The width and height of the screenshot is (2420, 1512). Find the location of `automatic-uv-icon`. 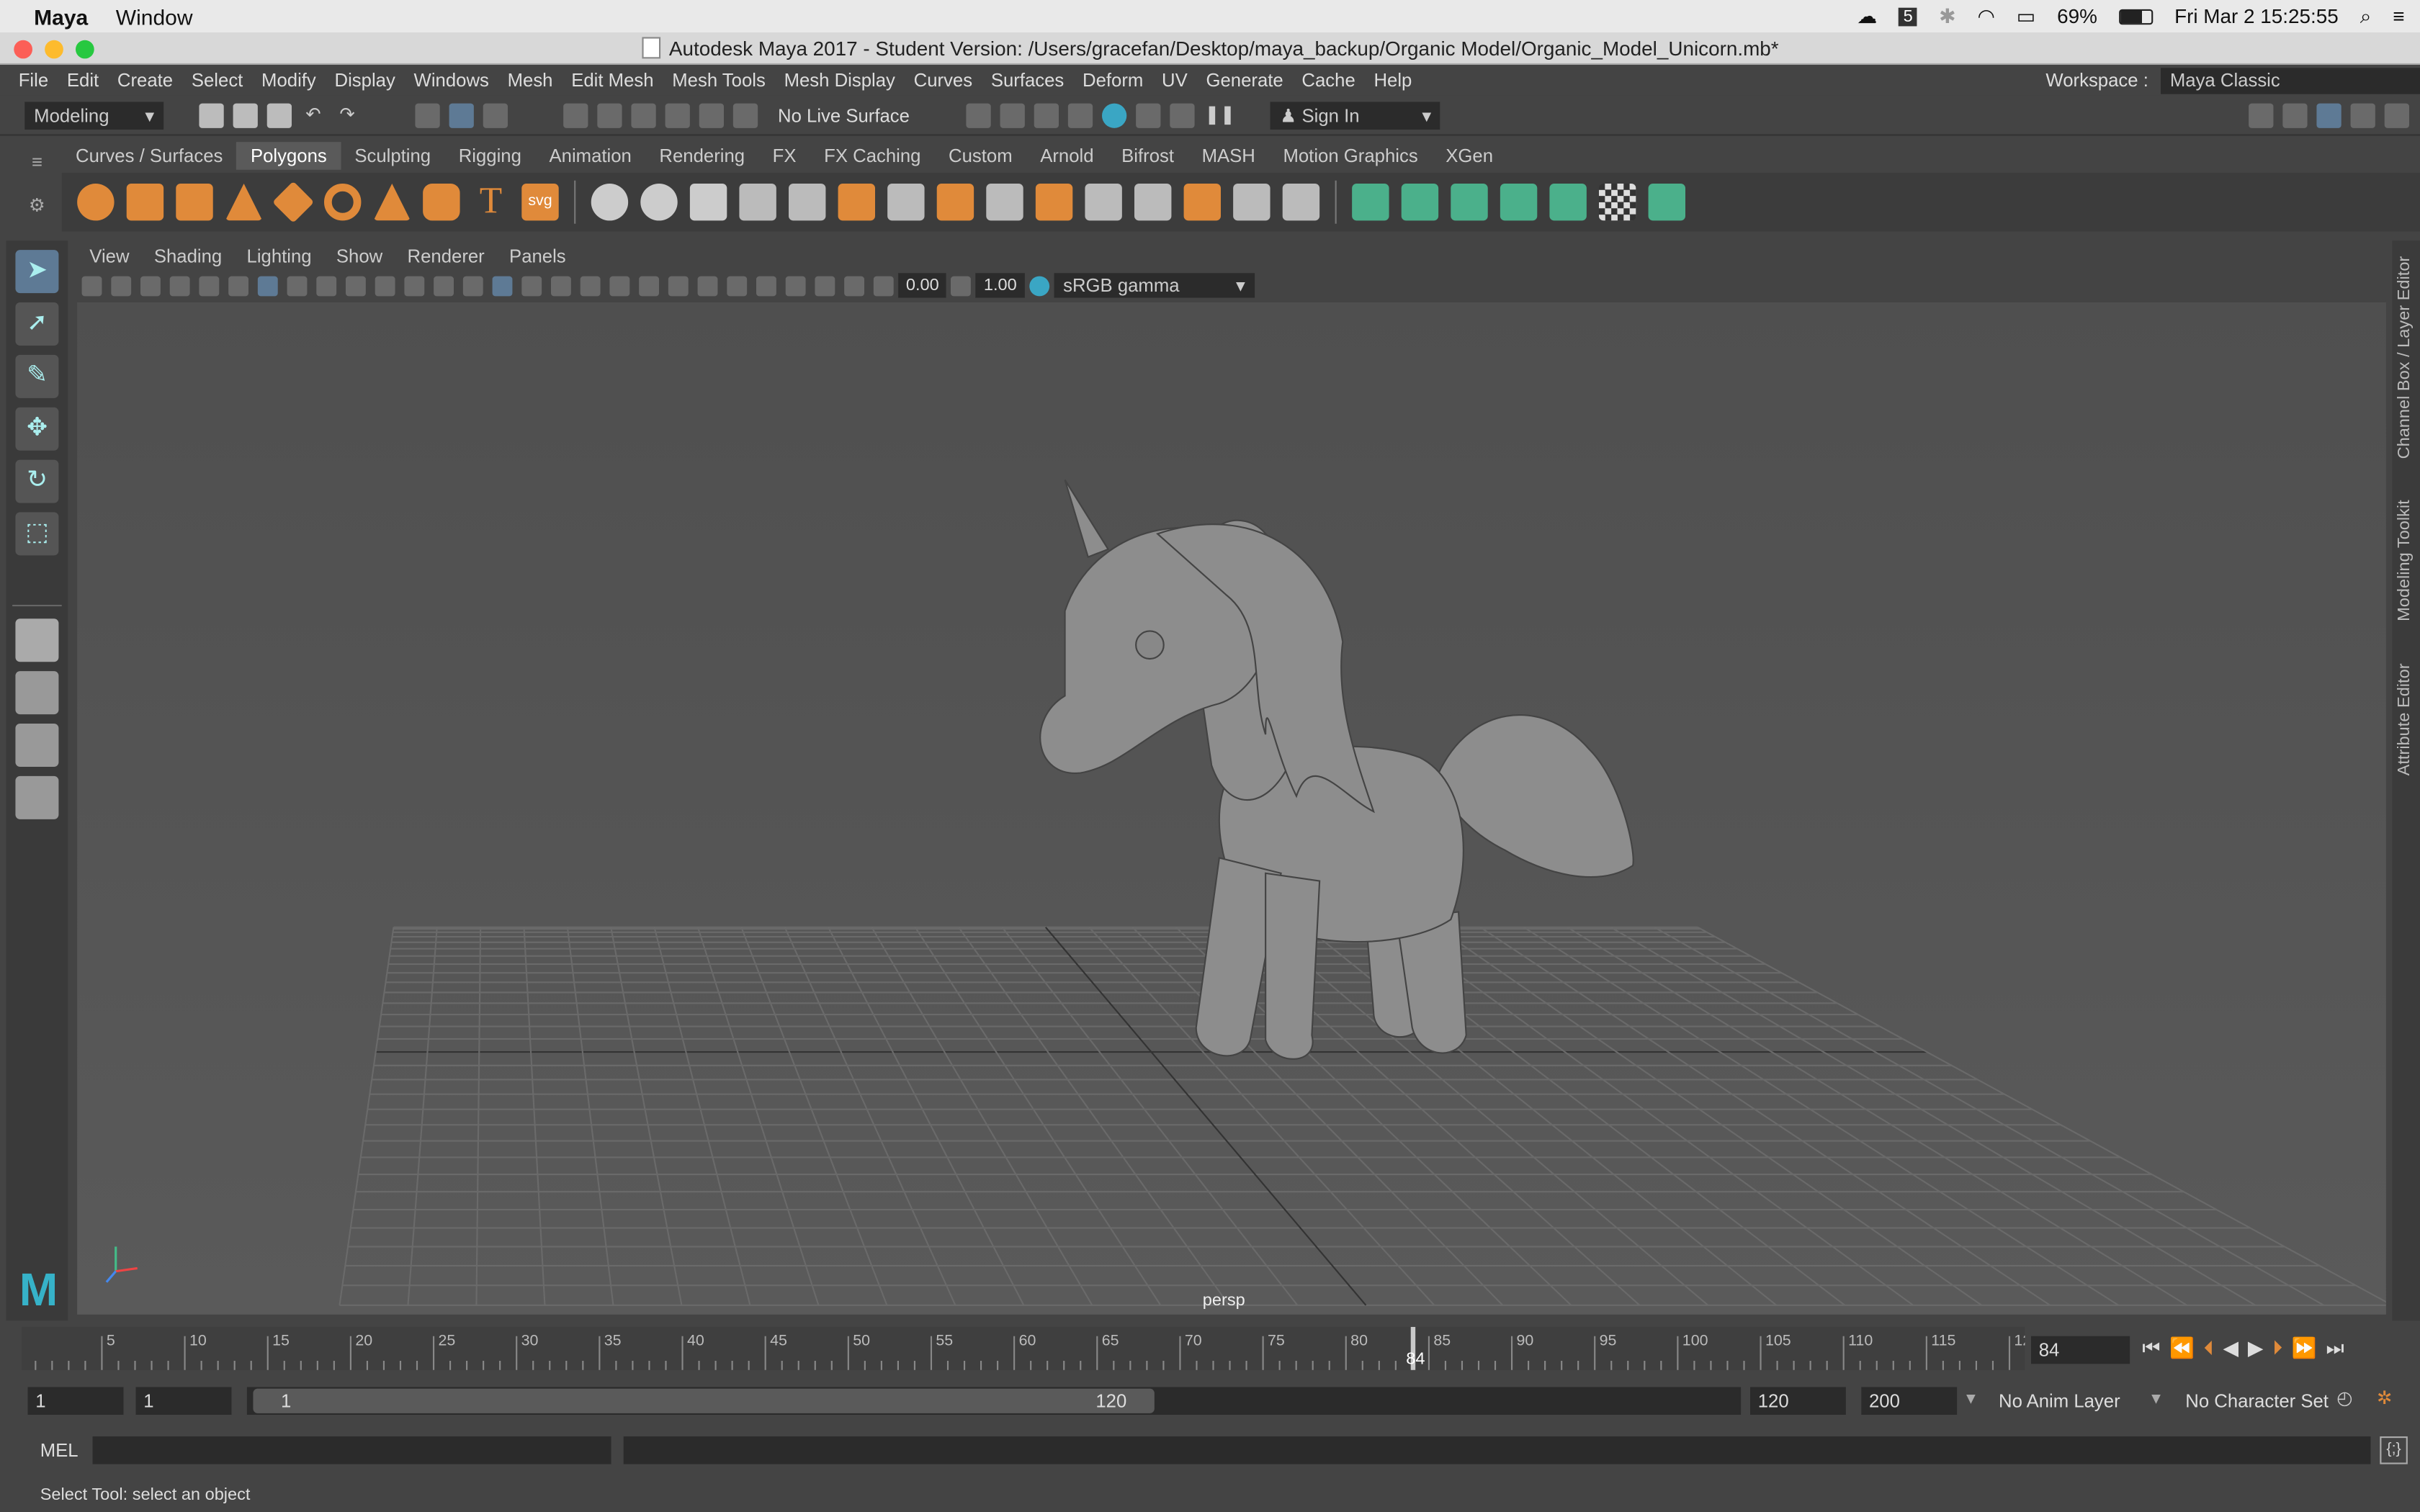

automatic-uv-icon is located at coordinates (1519, 202).